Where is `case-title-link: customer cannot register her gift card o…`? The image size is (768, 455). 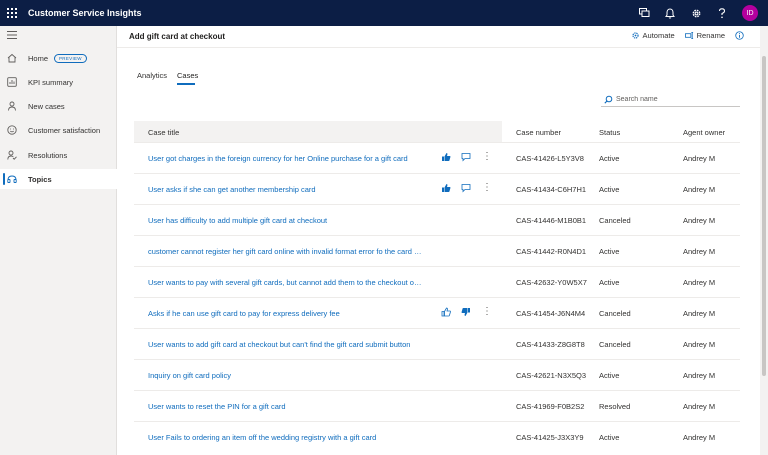 case-title-link: customer cannot register her gift card o… is located at coordinates (286, 251).